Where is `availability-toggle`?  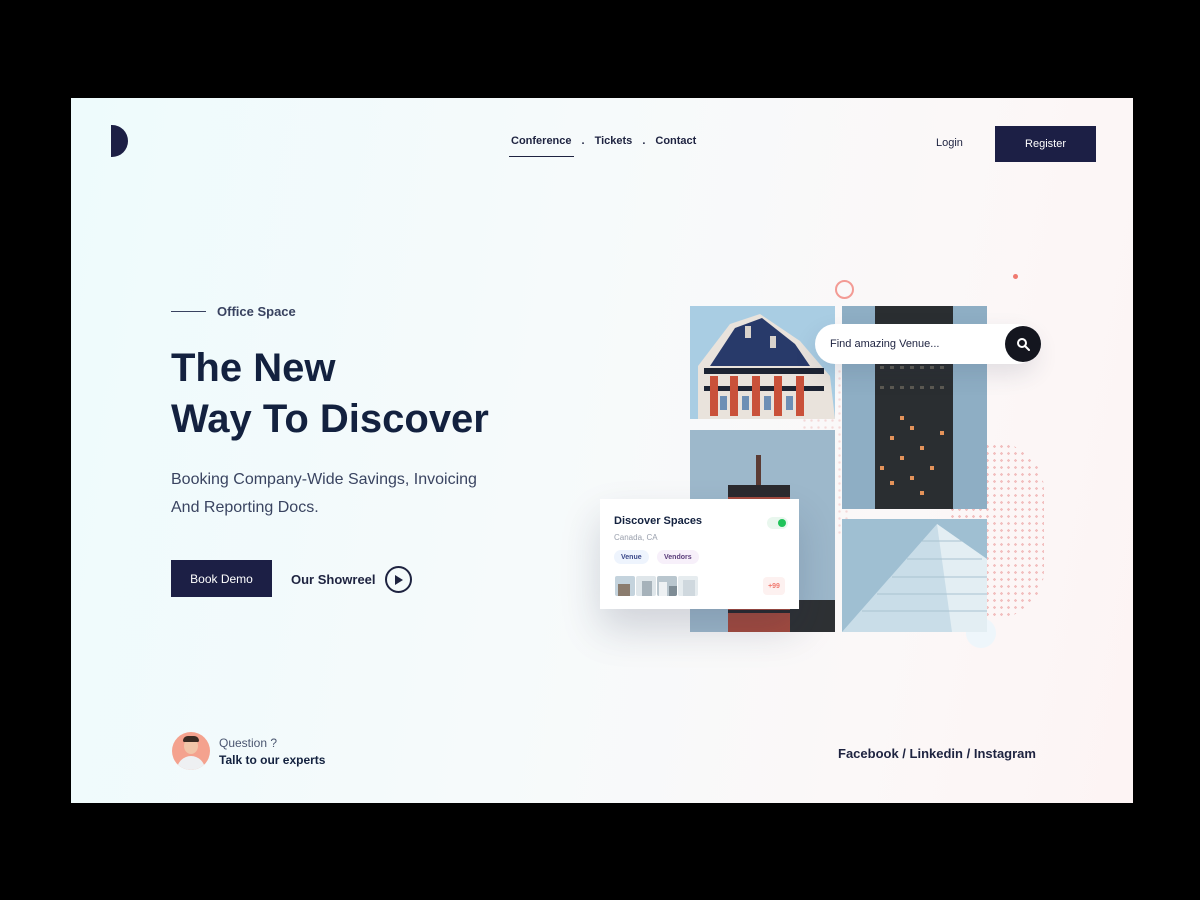 availability-toggle is located at coordinates (777, 523).